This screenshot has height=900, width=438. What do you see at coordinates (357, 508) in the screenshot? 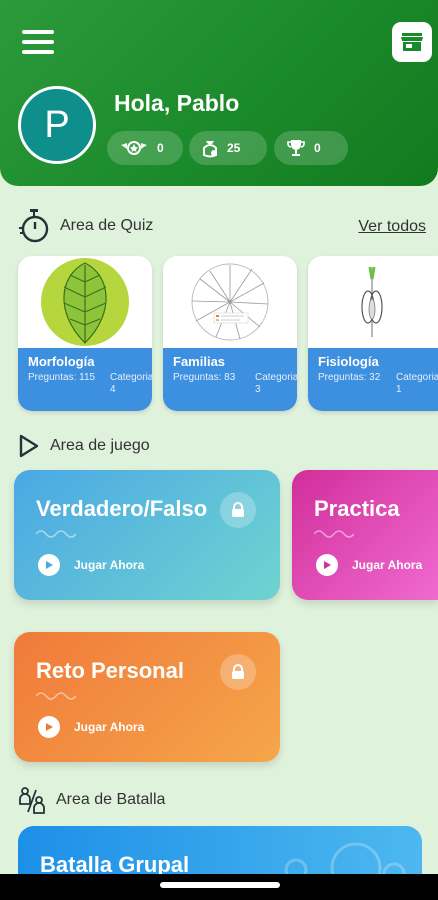
I see `game-card-title: Practica` at bounding box center [357, 508].